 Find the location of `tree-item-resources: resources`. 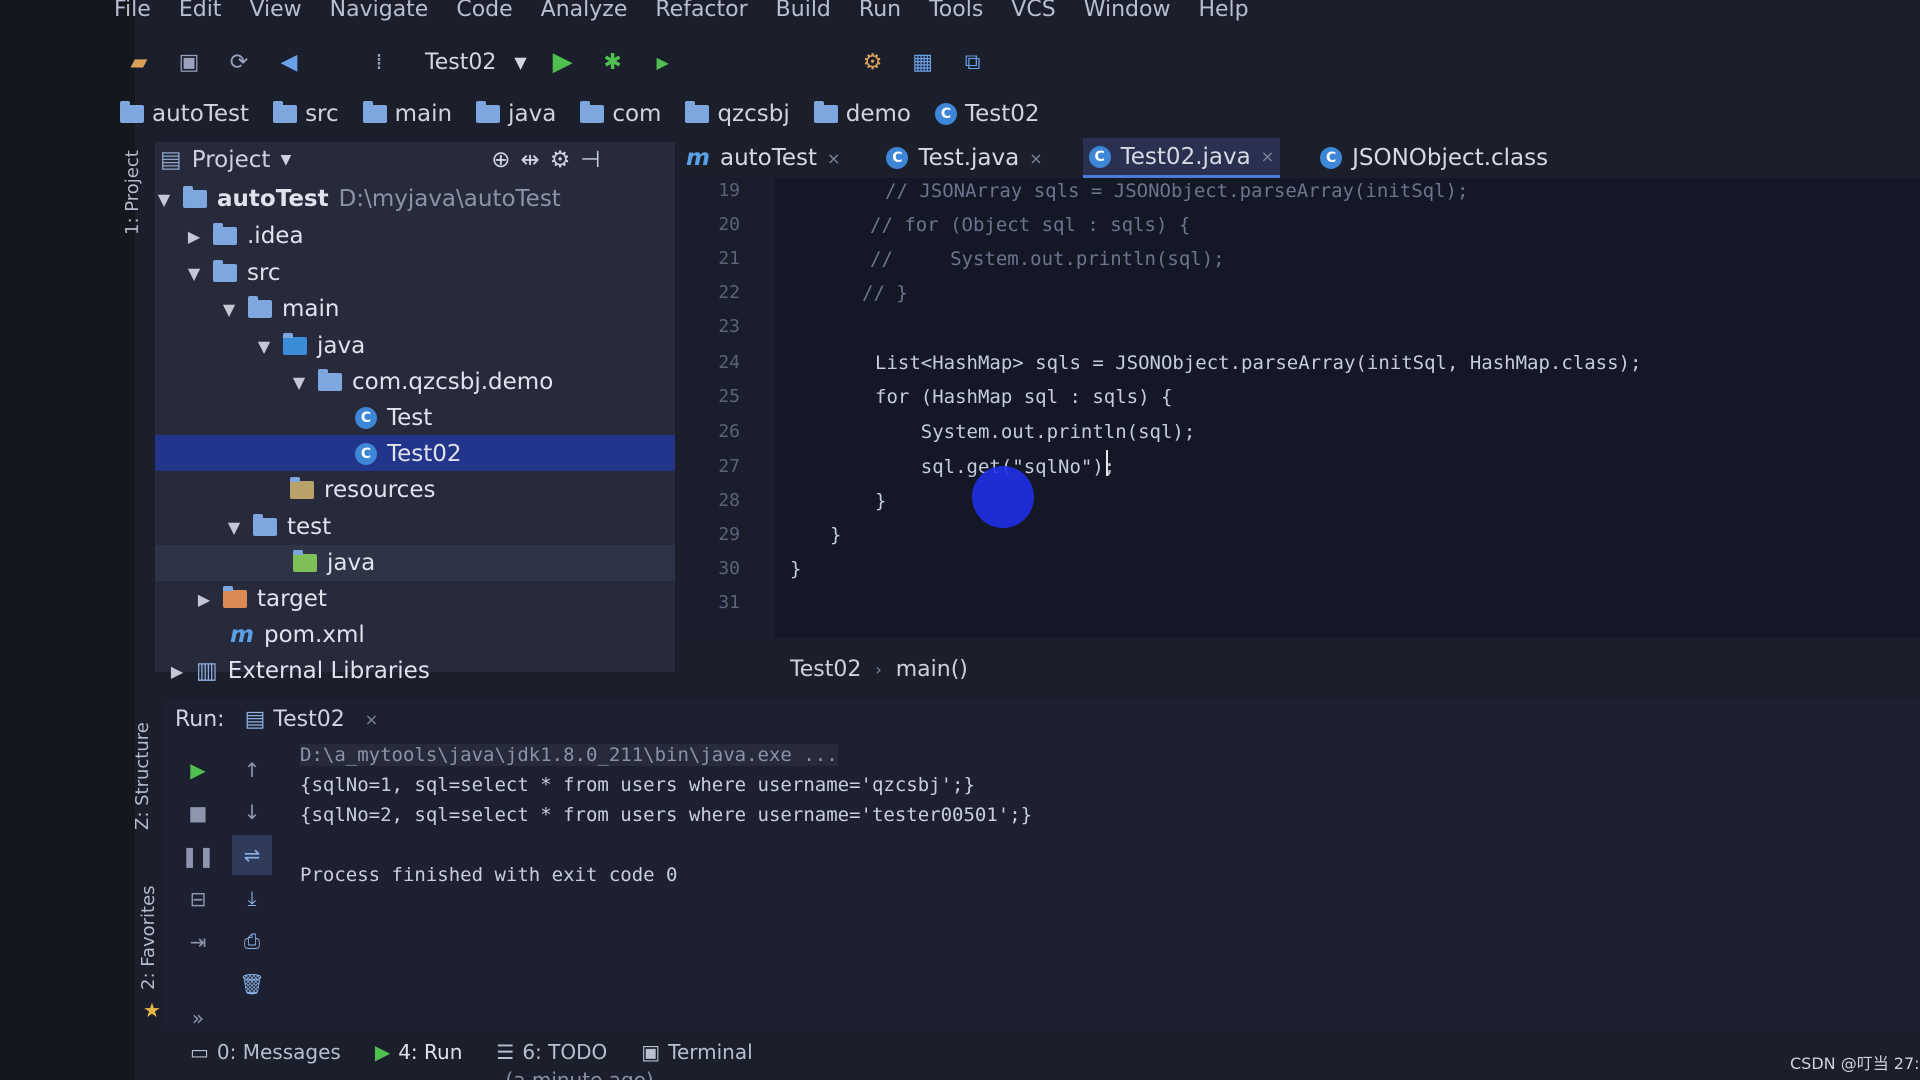

tree-item-resources: resources is located at coordinates (362, 490).